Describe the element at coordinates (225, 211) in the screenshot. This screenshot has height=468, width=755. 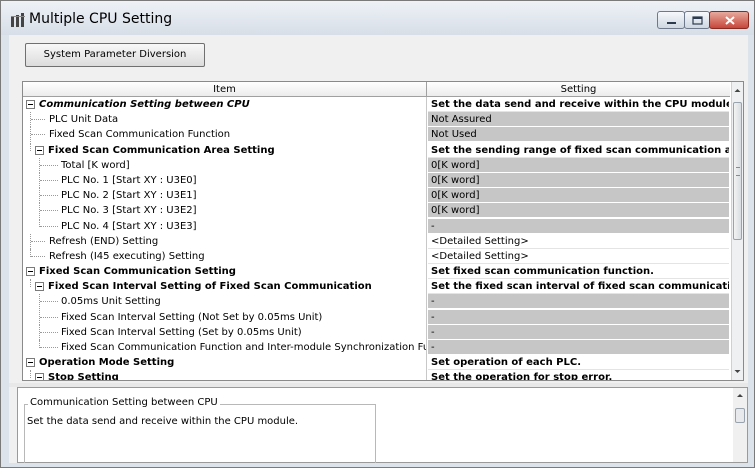
I see `item-cell: PLC No. 3 [Start XY : U3E2]` at that location.